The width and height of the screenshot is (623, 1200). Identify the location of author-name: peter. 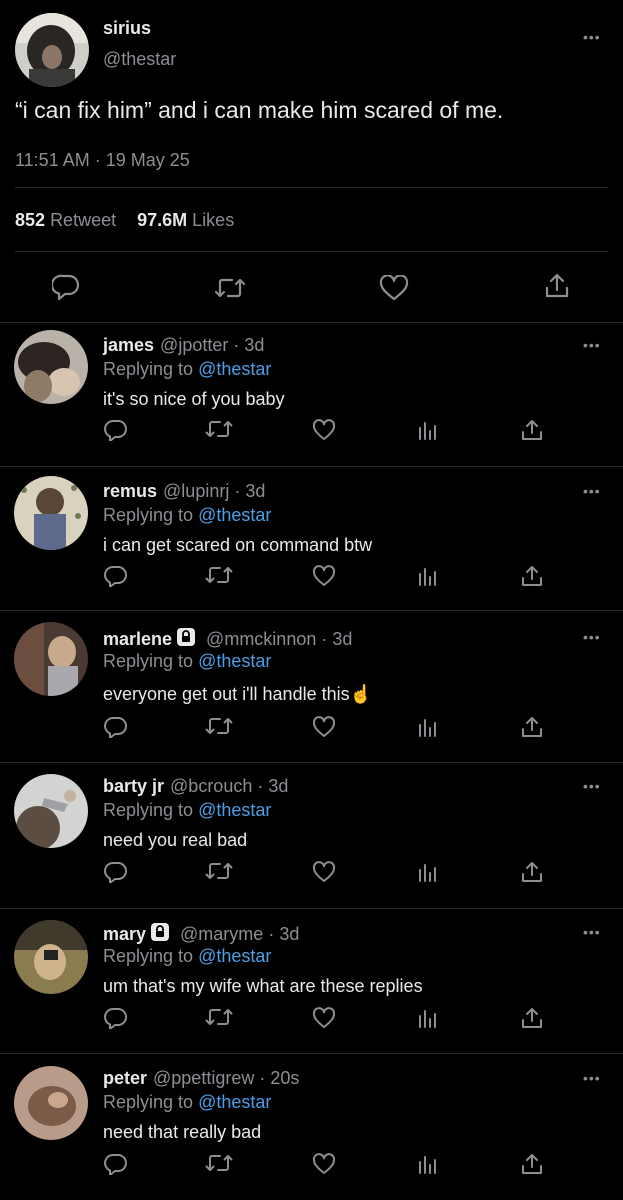
(125, 1078).